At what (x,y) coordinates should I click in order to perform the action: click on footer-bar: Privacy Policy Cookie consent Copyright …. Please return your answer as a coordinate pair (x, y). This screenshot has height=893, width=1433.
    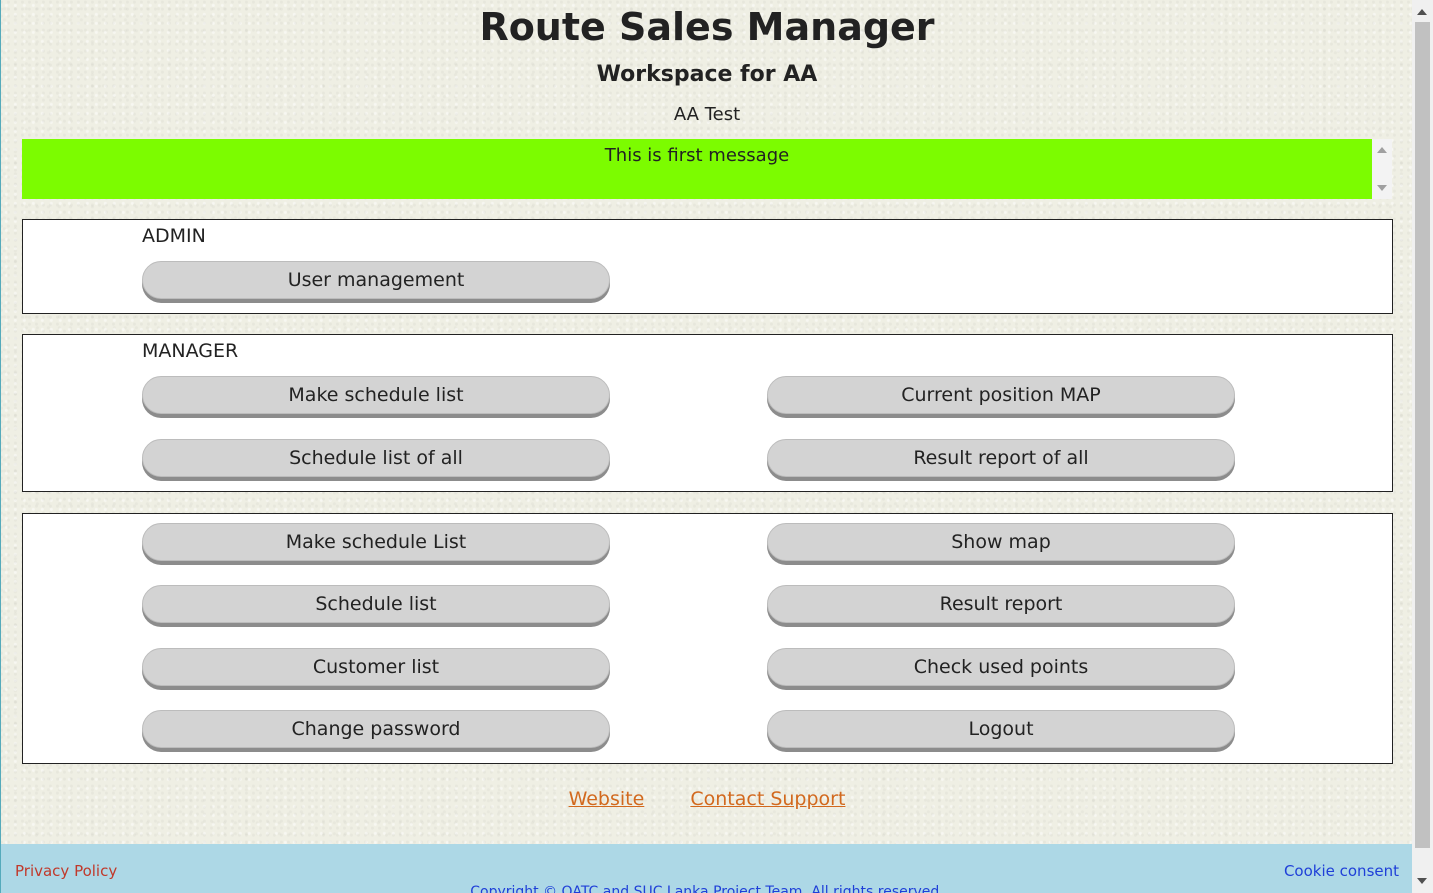
    Looking at the image, I should click on (706, 868).